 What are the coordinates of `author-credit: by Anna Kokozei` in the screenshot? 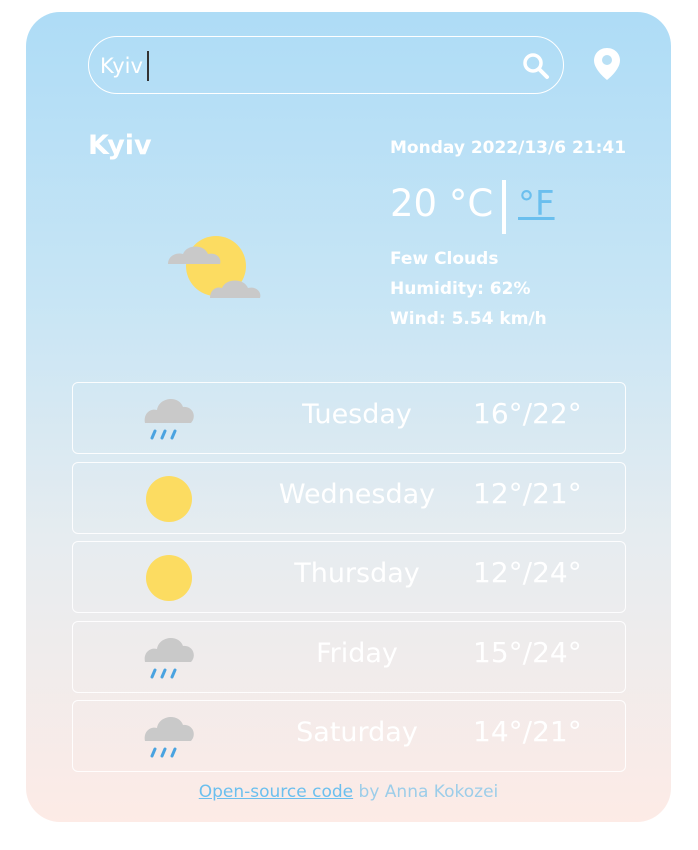 It's located at (426, 792).